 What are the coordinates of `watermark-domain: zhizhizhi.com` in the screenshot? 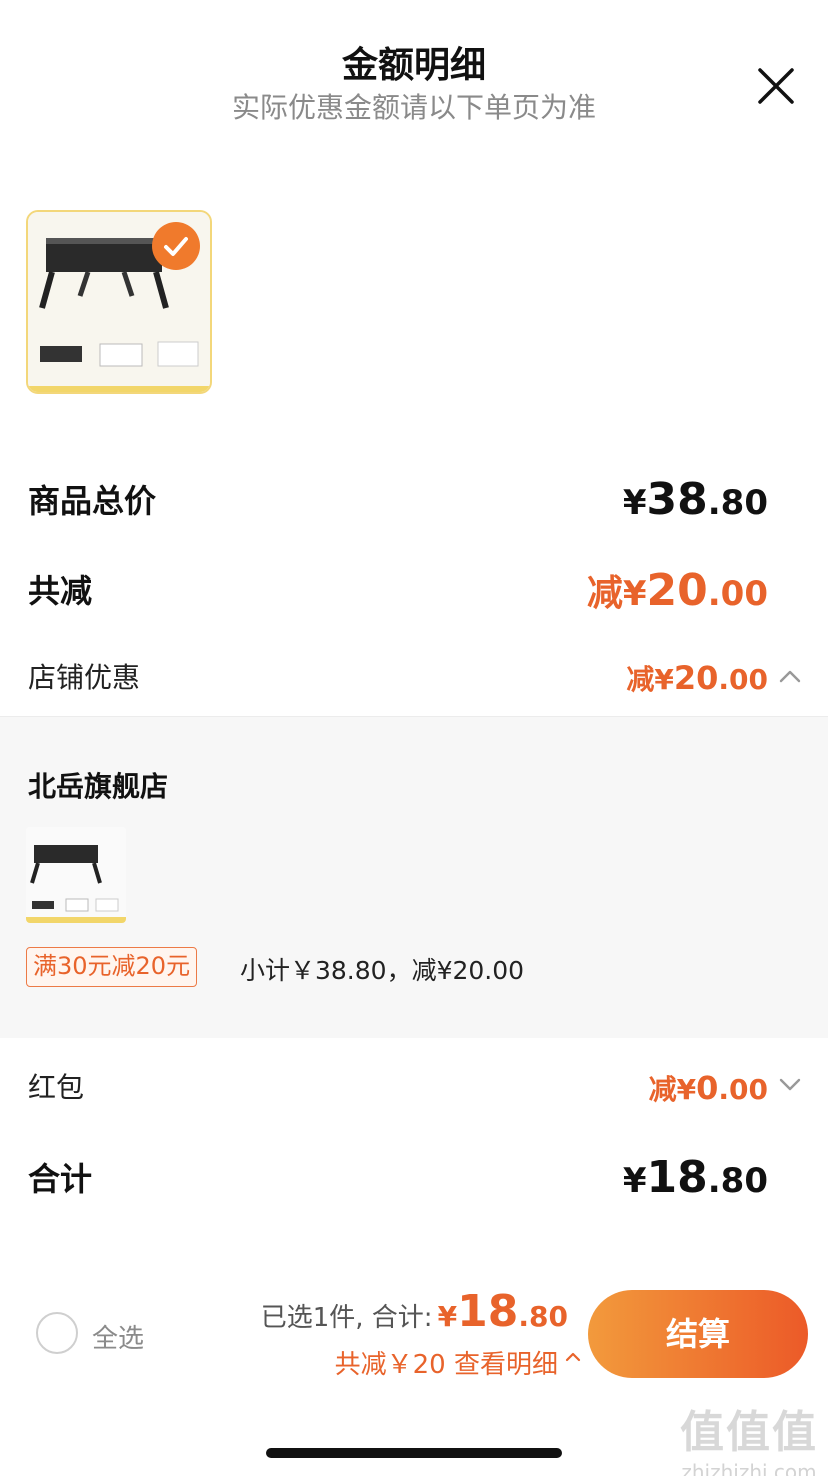 It's located at (749, 1468).